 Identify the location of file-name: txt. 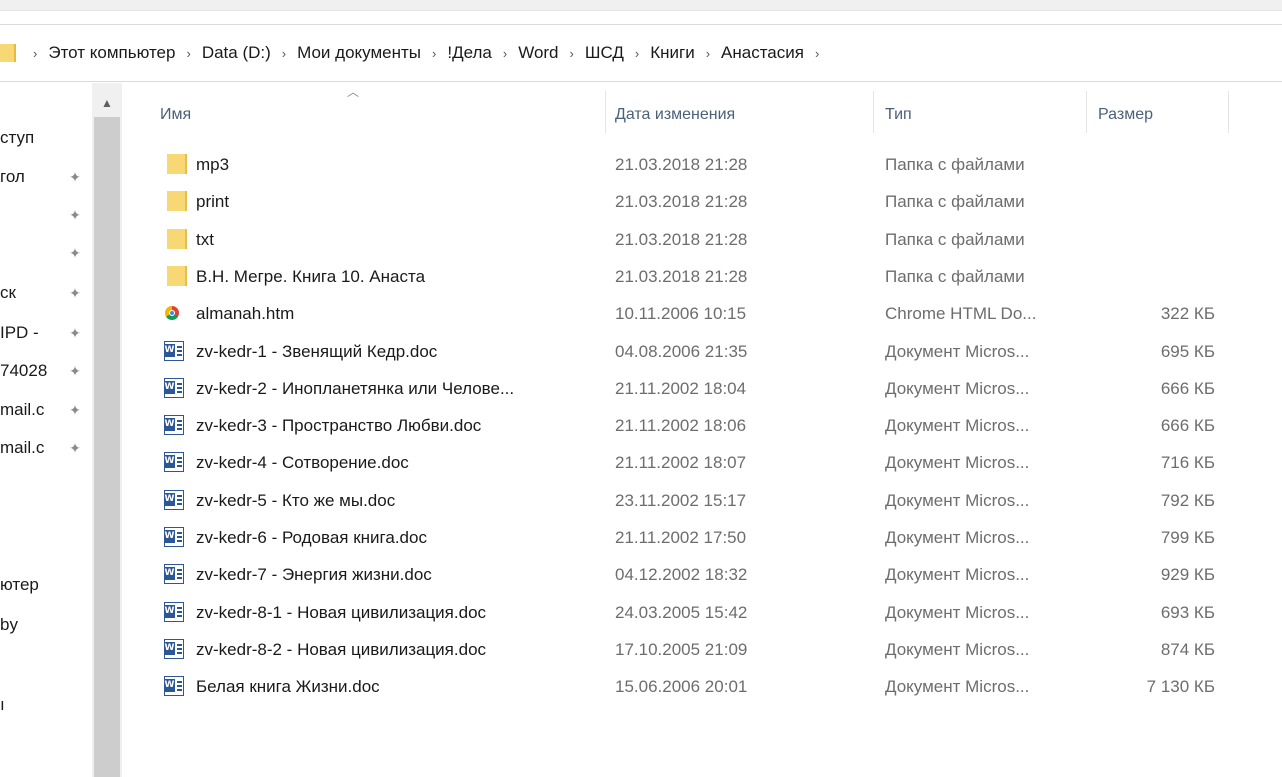
(205, 239).